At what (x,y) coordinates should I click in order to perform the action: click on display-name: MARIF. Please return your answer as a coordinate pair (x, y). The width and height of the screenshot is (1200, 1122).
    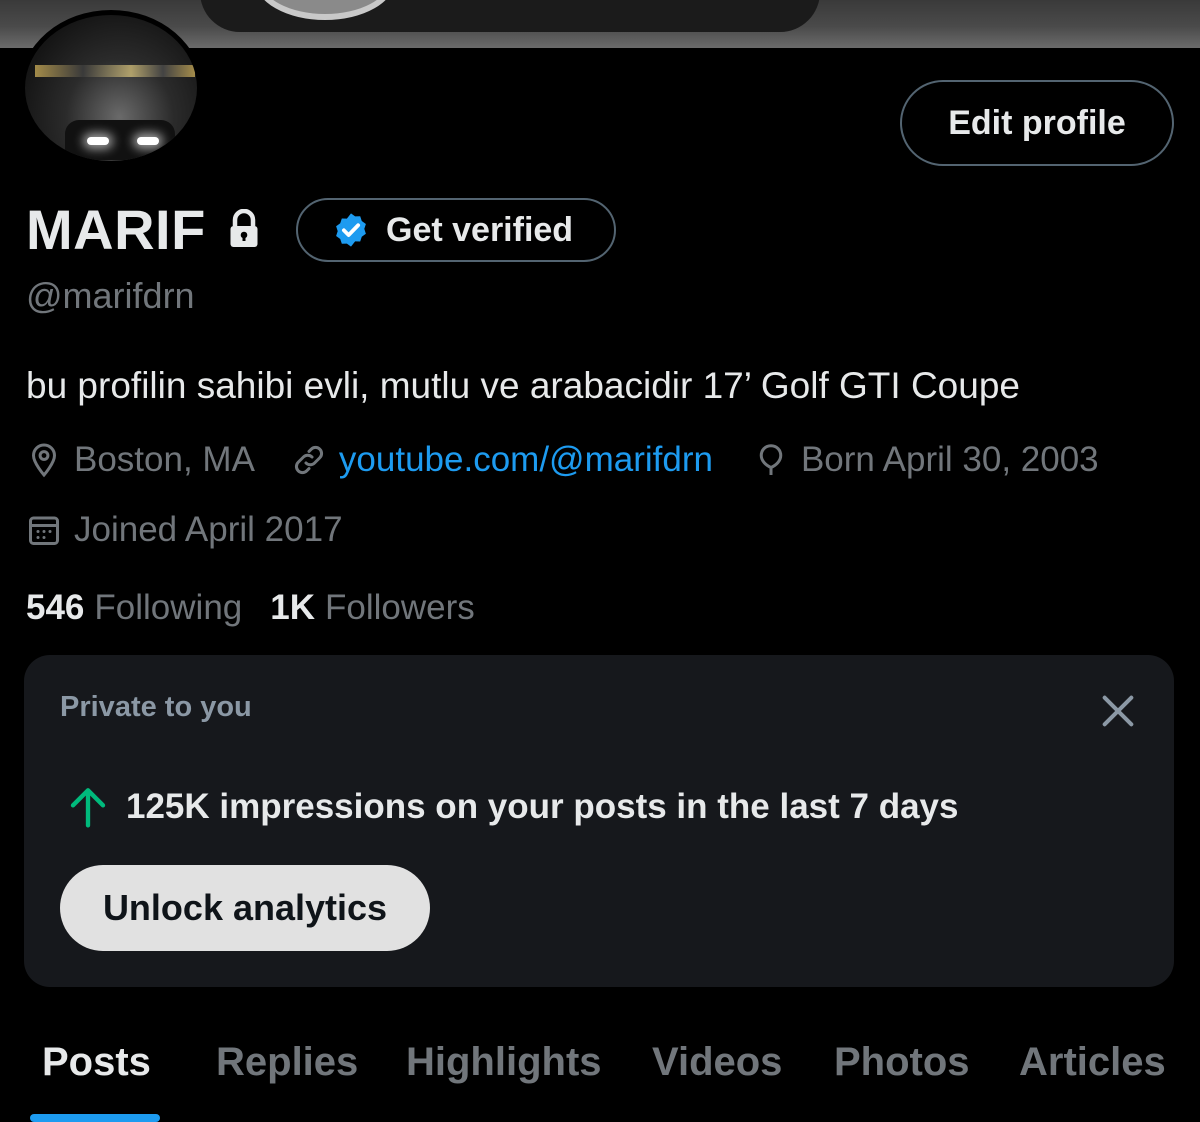
    Looking at the image, I should click on (116, 229).